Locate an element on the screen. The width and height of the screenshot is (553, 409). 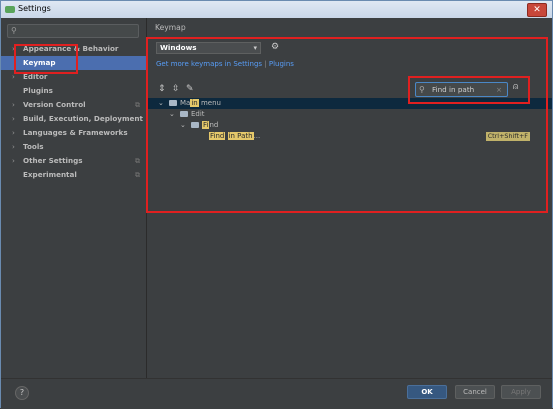
sidebar-item-other-settings: › Other Settings ⧉ is located at coordinates (73, 161).